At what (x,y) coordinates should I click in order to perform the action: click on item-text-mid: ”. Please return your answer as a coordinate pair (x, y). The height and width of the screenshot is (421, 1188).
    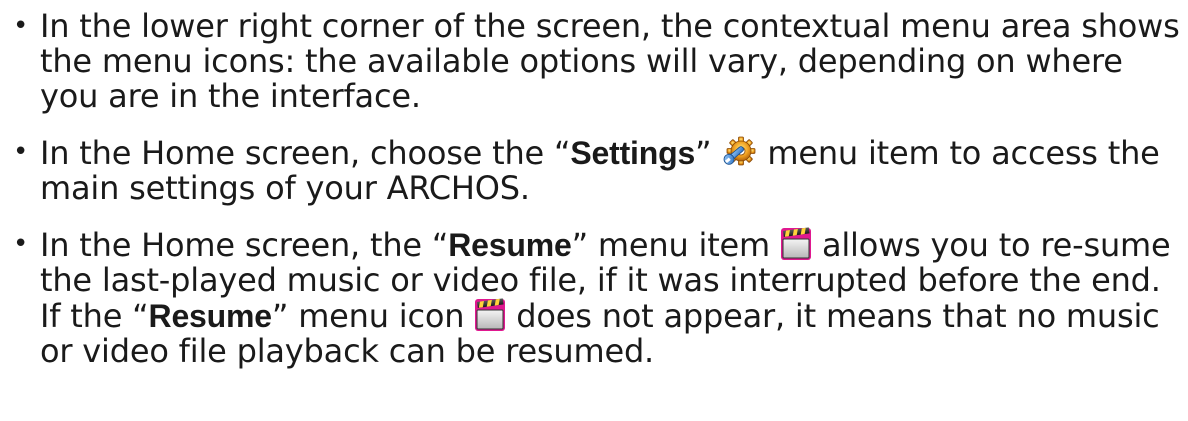
    Looking at the image, I should click on (708, 153).